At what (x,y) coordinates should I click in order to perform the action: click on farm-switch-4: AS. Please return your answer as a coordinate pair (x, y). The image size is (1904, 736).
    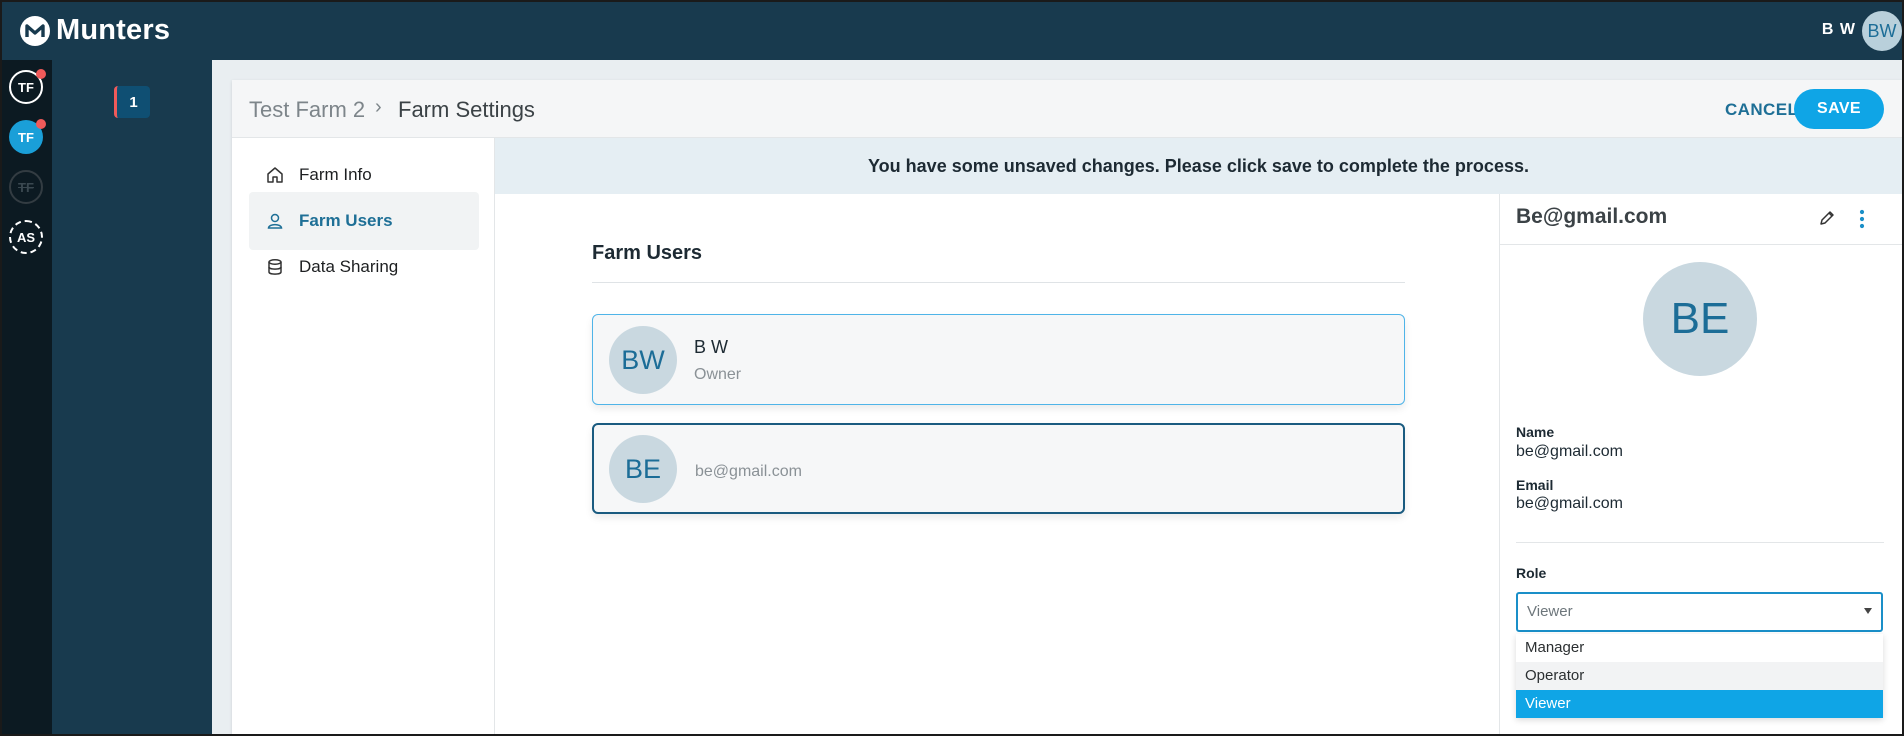
    Looking at the image, I should click on (26, 237).